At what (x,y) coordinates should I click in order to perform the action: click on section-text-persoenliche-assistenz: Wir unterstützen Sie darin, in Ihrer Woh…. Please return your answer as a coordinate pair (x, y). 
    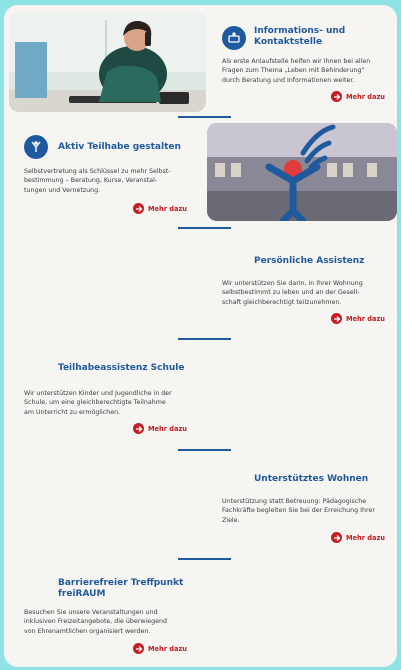
    Looking at the image, I should click on (292, 293).